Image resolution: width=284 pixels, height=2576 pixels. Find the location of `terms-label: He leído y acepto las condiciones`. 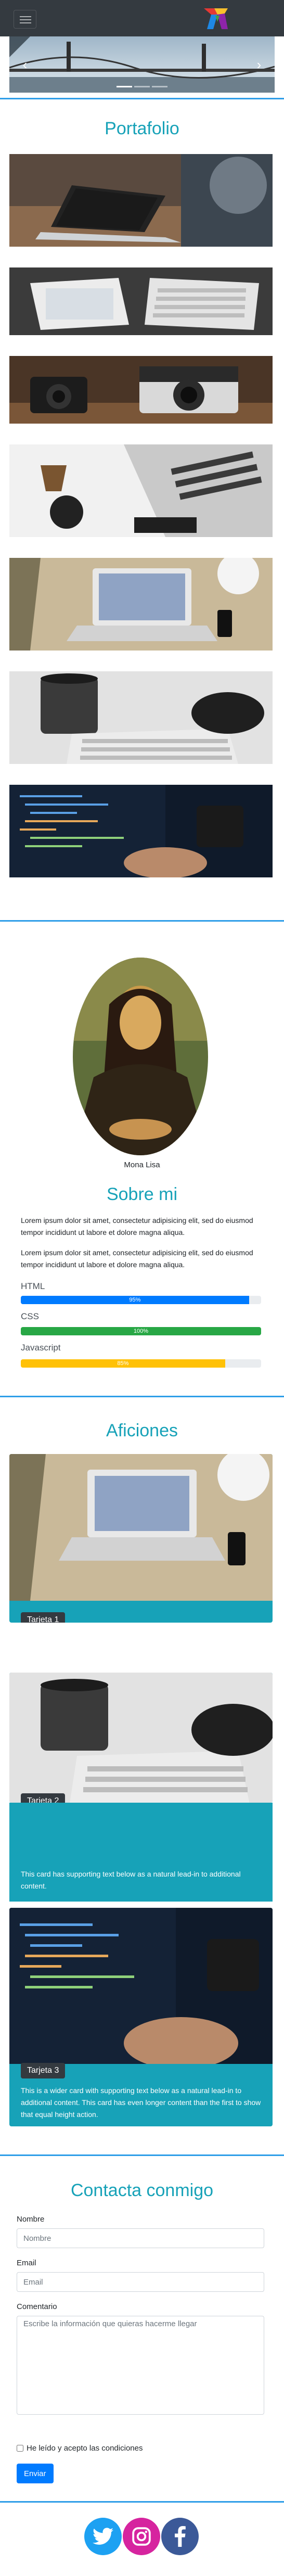

terms-label: He leído y acepto las condiciones is located at coordinates (85, 2448).